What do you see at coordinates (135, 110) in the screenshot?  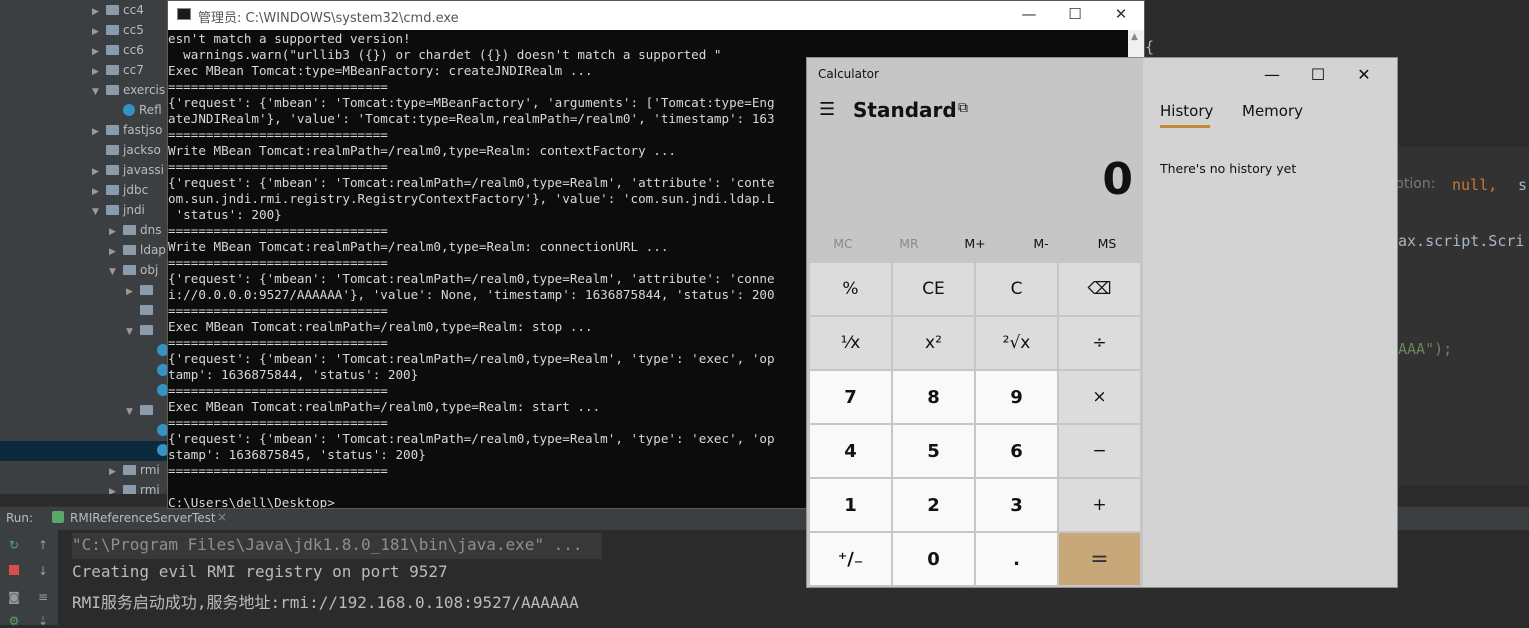 I see `tree-item: Refl` at bounding box center [135, 110].